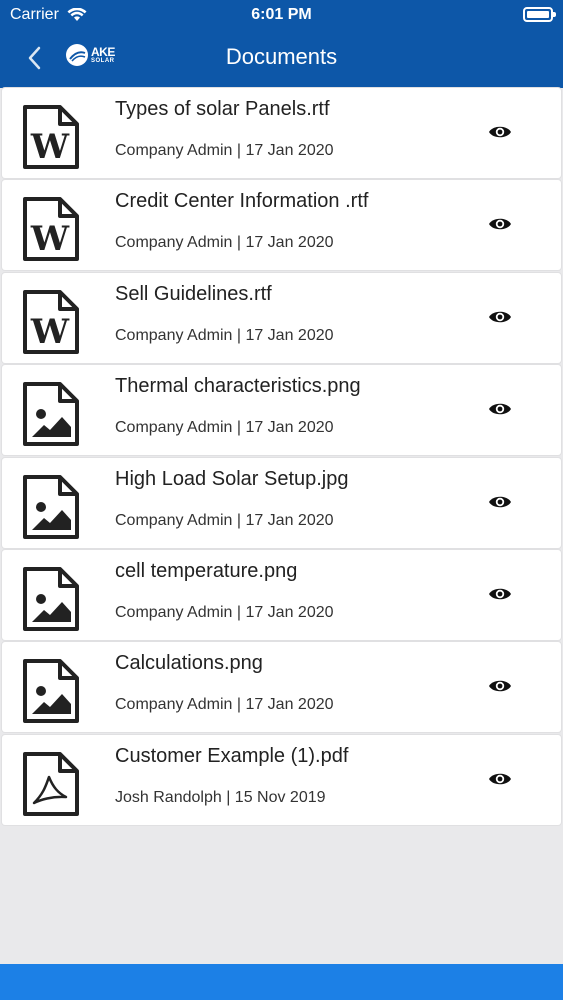  What do you see at coordinates (539, 14) in the screenshot?
I see `battery-icon` at bounding box center [539, 14].